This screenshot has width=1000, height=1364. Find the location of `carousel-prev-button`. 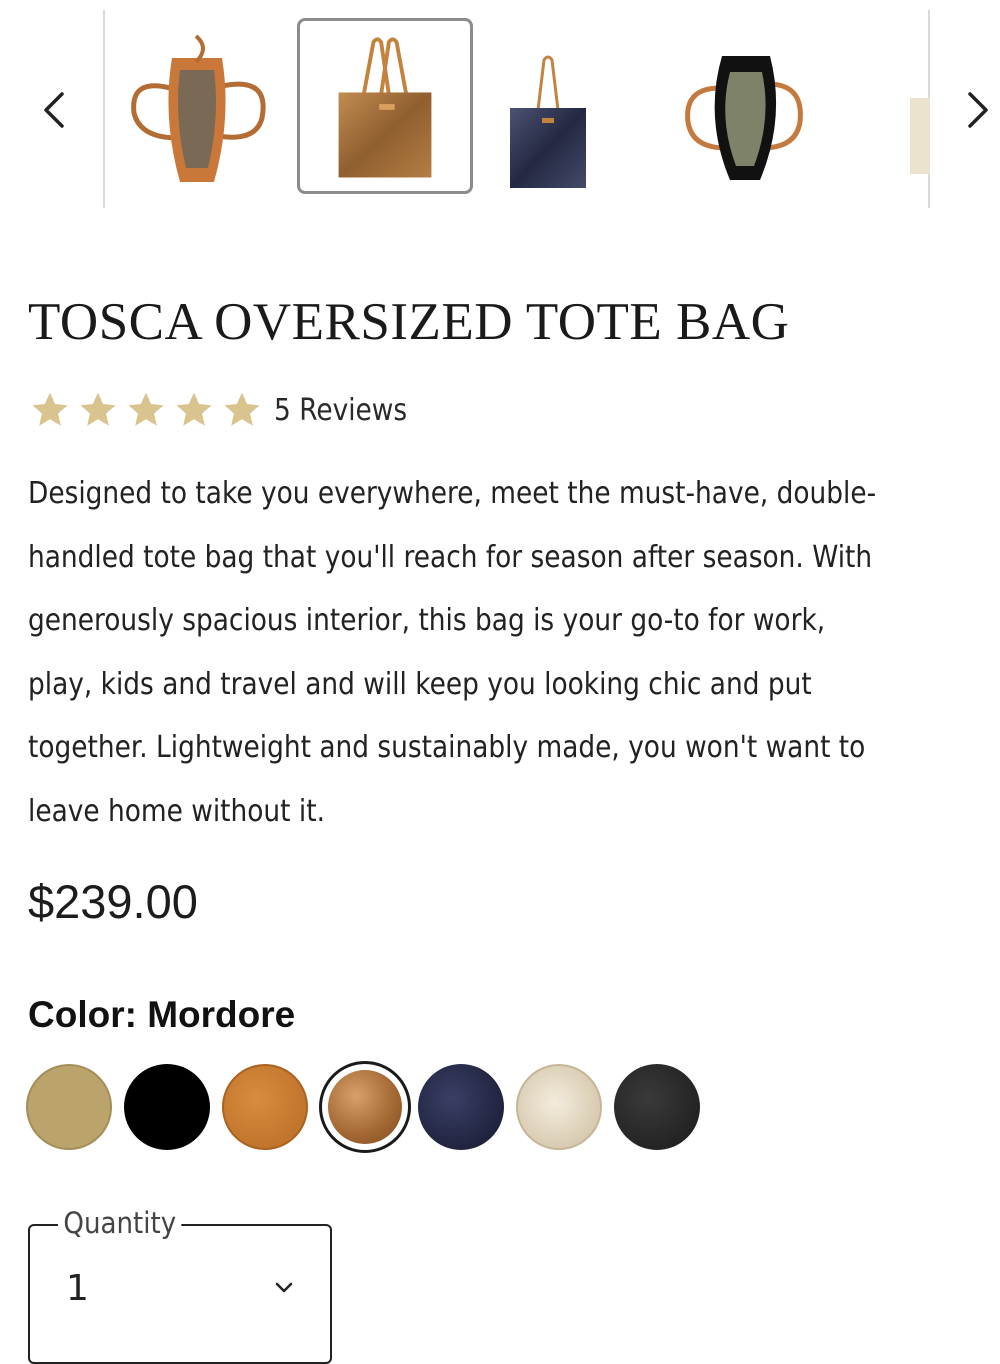

carousel-prev-button is located at coordinates (56, 110).